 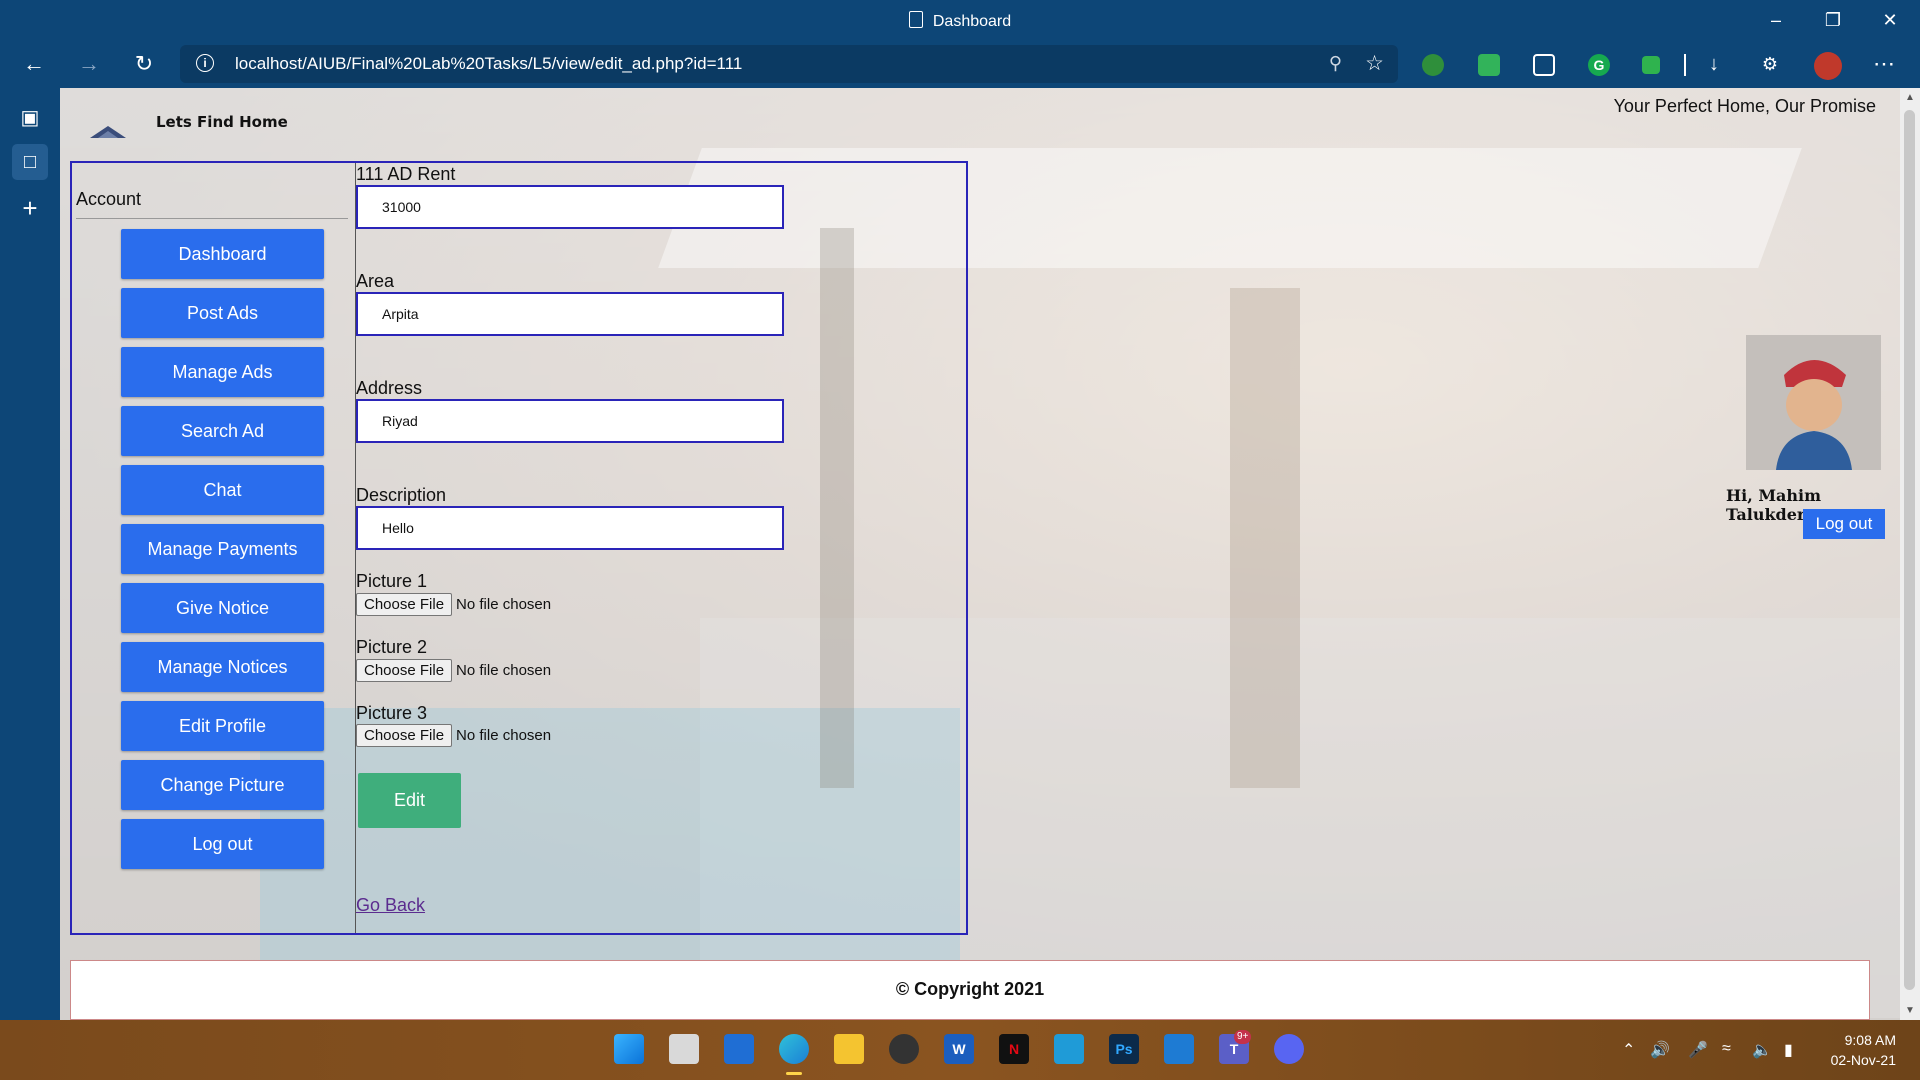 What do you see at coordinates (30, 162) in the screenshot?
I see `active-tab-icon: □` at bounding box center [30, 162].